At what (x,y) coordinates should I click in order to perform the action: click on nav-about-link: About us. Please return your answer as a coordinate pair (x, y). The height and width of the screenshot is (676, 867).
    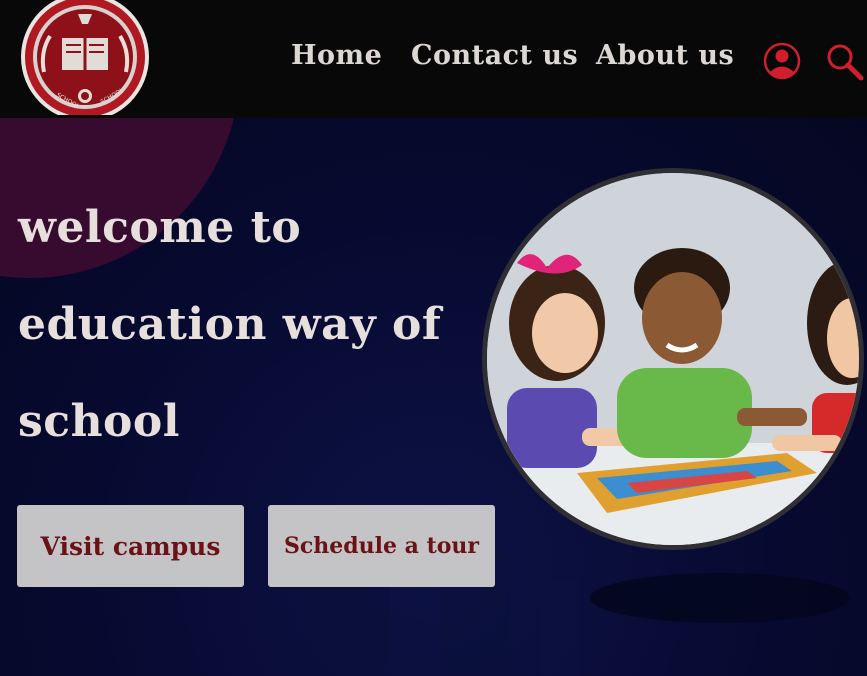
    Looking at the image, I should click on (665, 55).